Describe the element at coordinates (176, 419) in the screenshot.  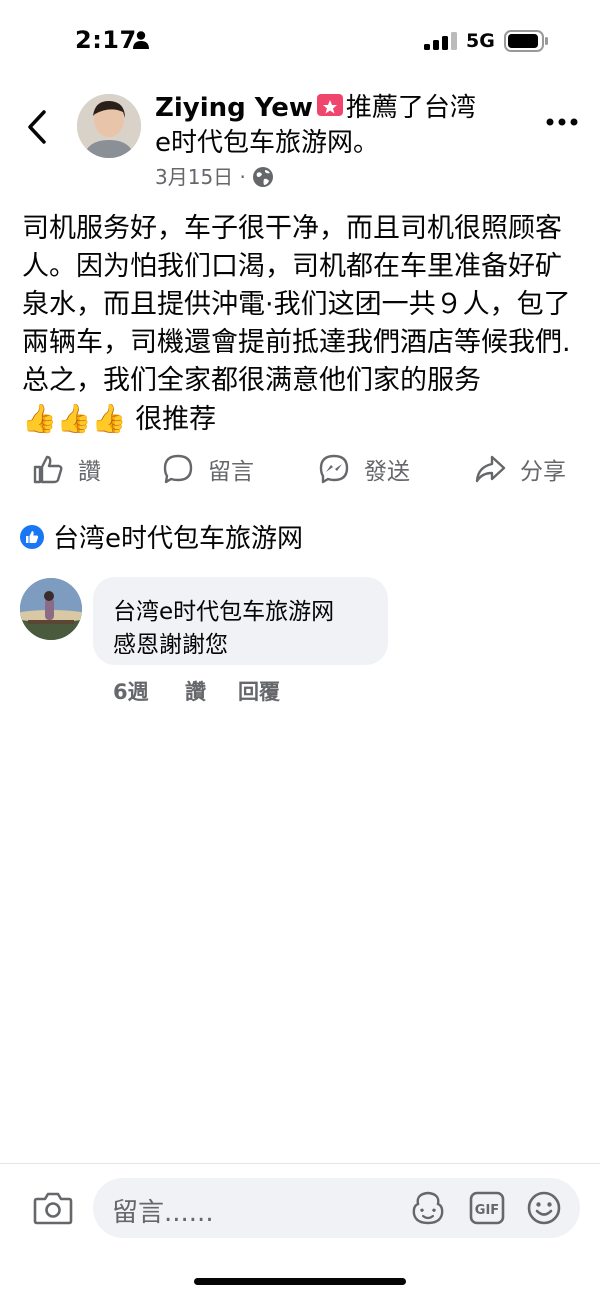
I see `post-text-tail: 很推荐` at that location.